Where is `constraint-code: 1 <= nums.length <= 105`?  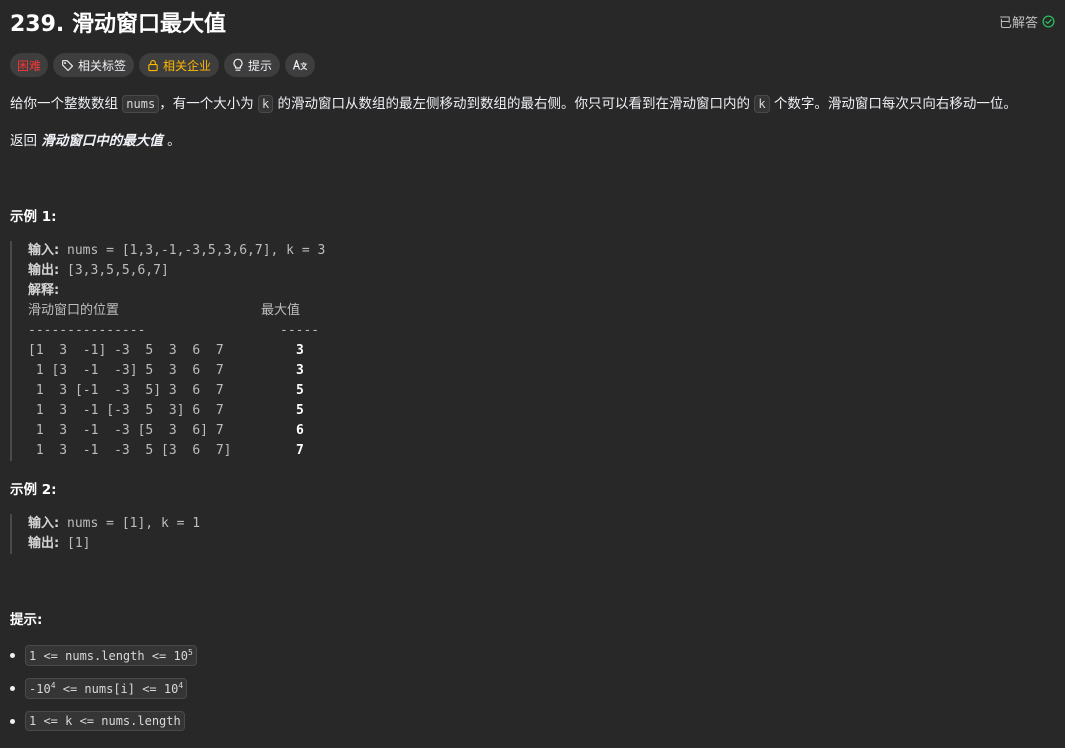 constraint-code: 1 <= nums.length <= 105 is located at coordinates (111, 655).